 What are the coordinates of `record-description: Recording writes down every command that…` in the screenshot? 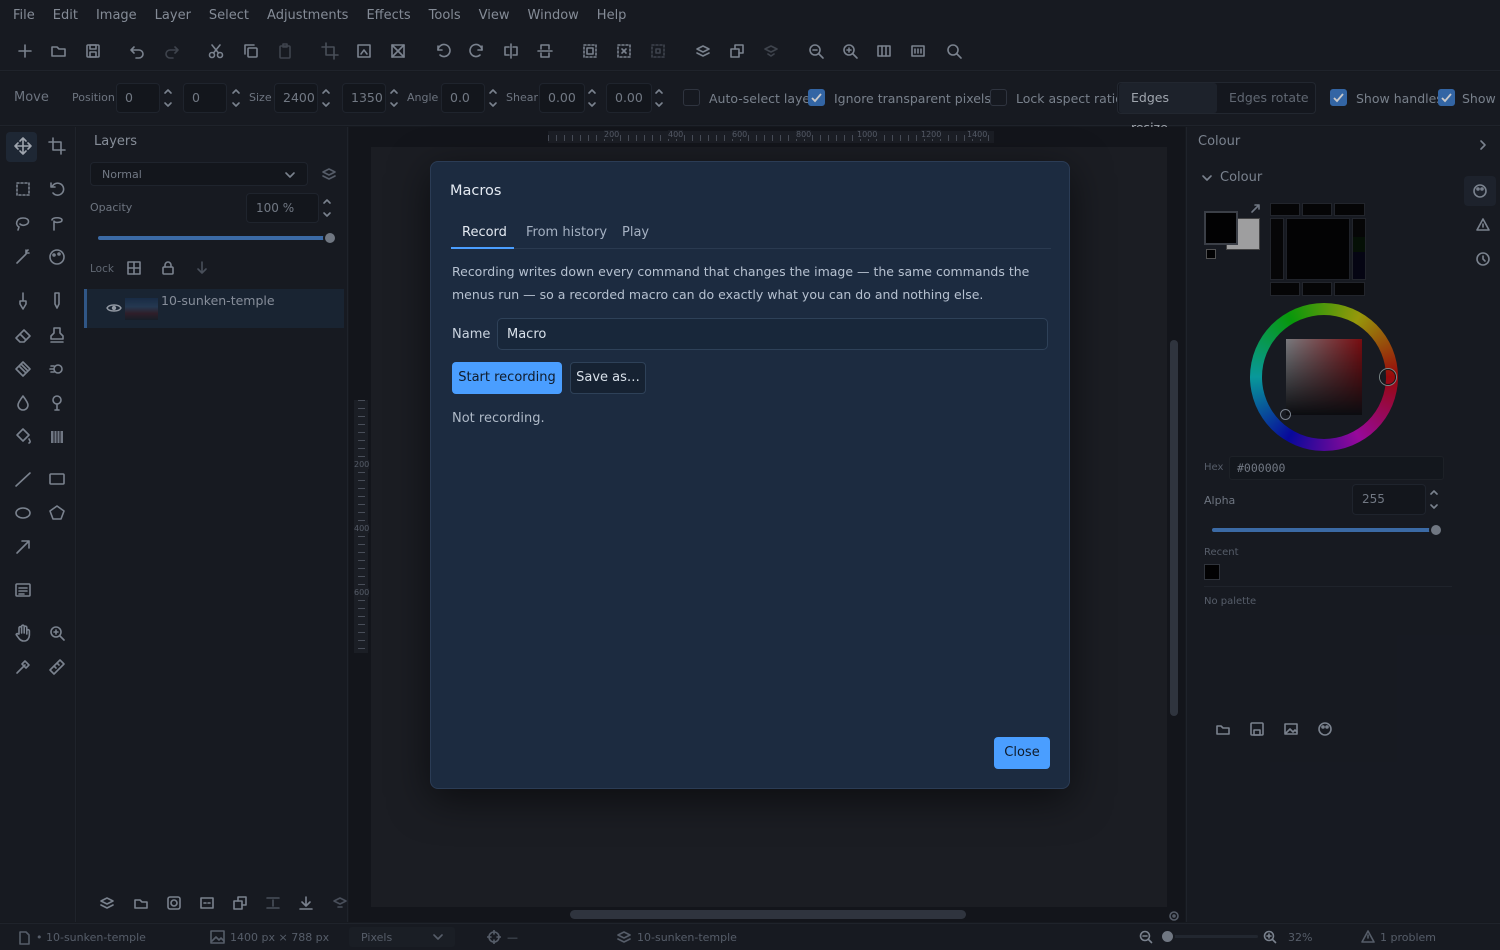 It's located at (741, 283).